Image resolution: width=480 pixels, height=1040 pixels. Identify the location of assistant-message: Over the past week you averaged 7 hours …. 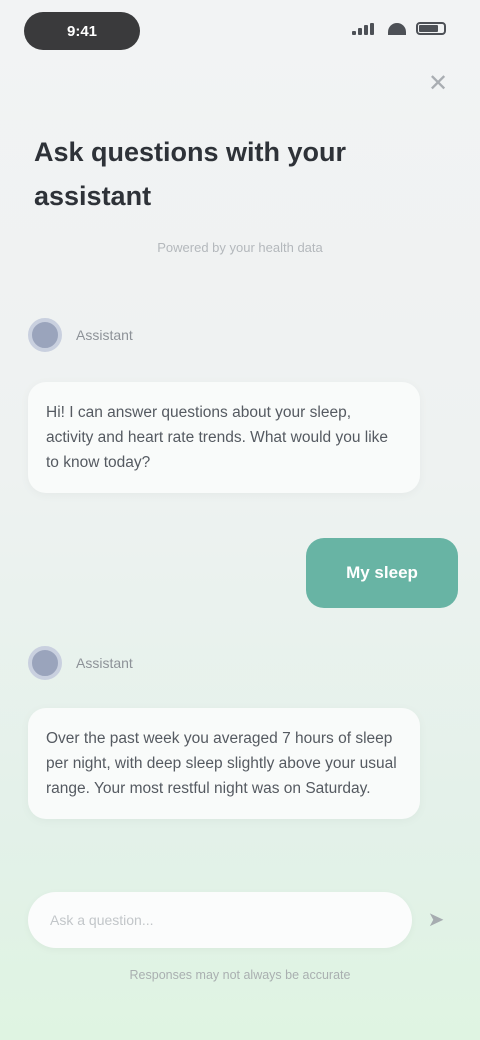
(224, 763).